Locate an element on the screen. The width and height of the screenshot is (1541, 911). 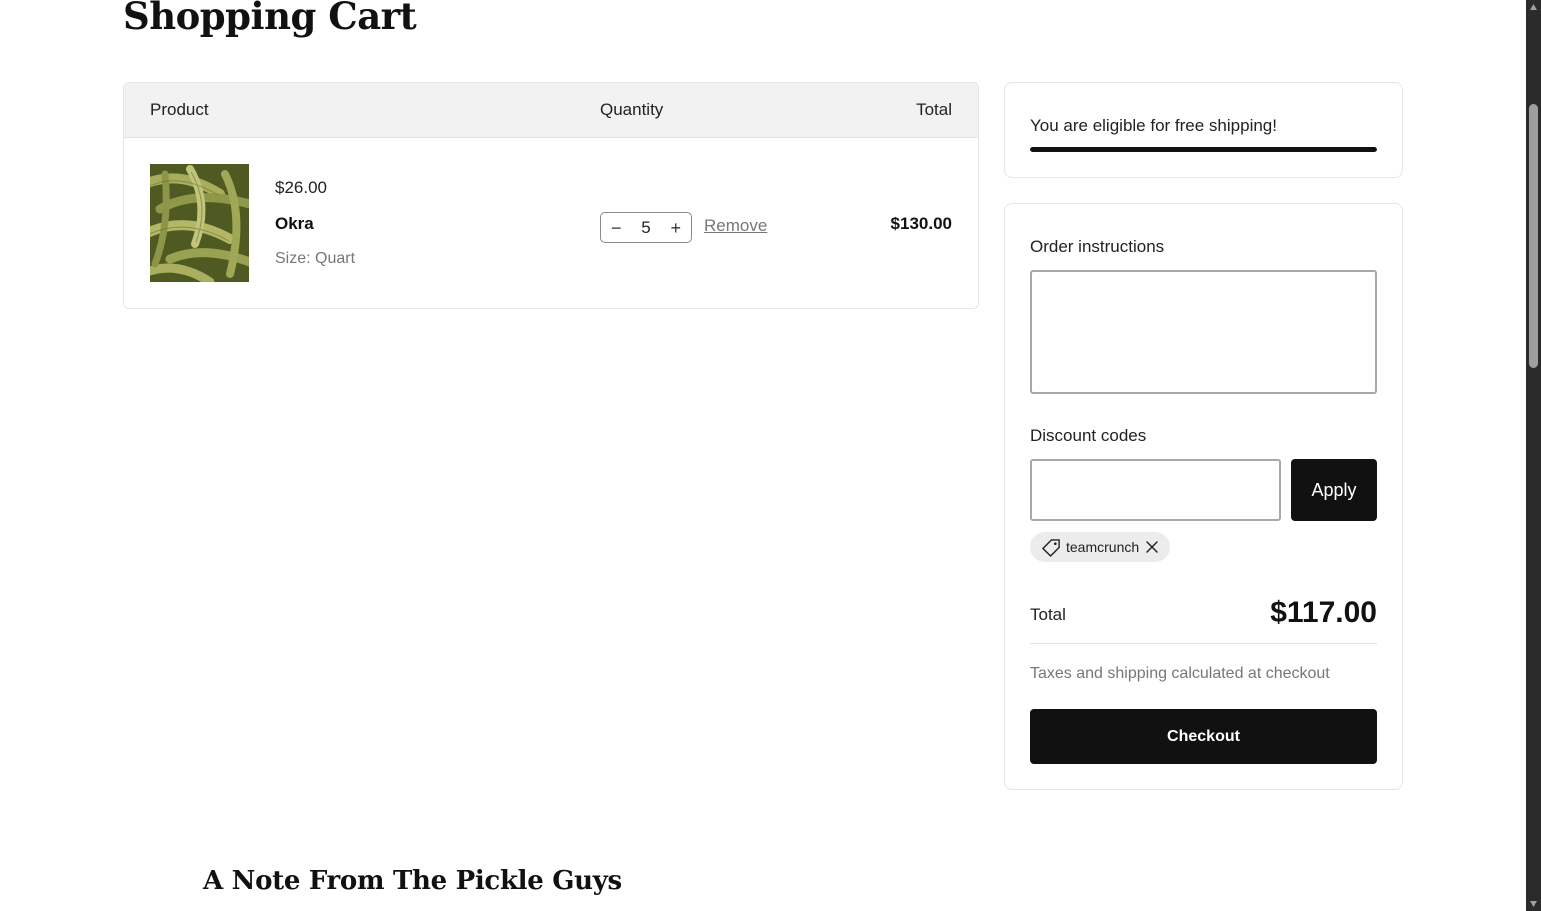
total-value: $117.00 is located at coordinates (1323, 612).